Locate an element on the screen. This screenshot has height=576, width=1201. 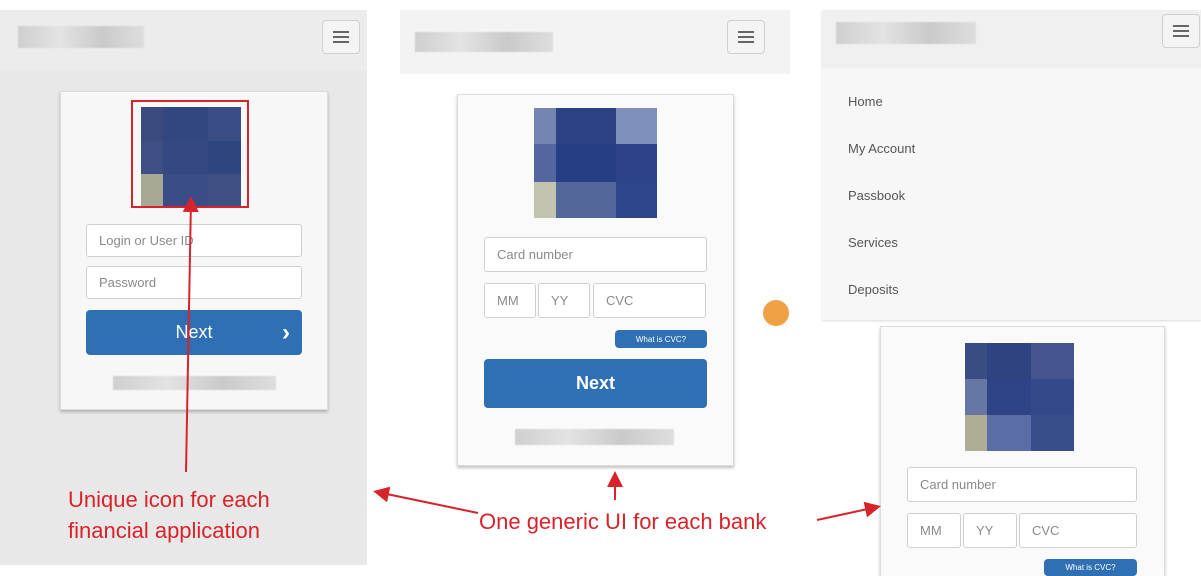
icon-caption-line1: Unique icon for each is located at coordinates (169, 499).